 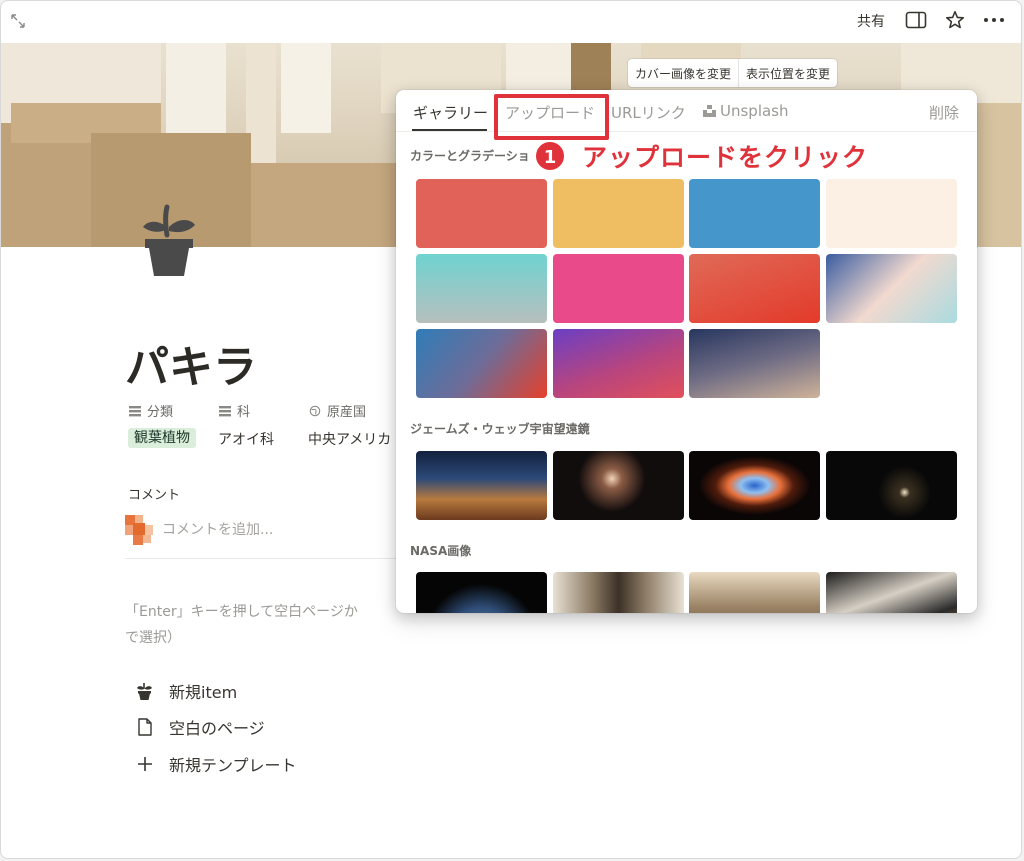 I want to click on star-icon, so click(x=955, y=20).